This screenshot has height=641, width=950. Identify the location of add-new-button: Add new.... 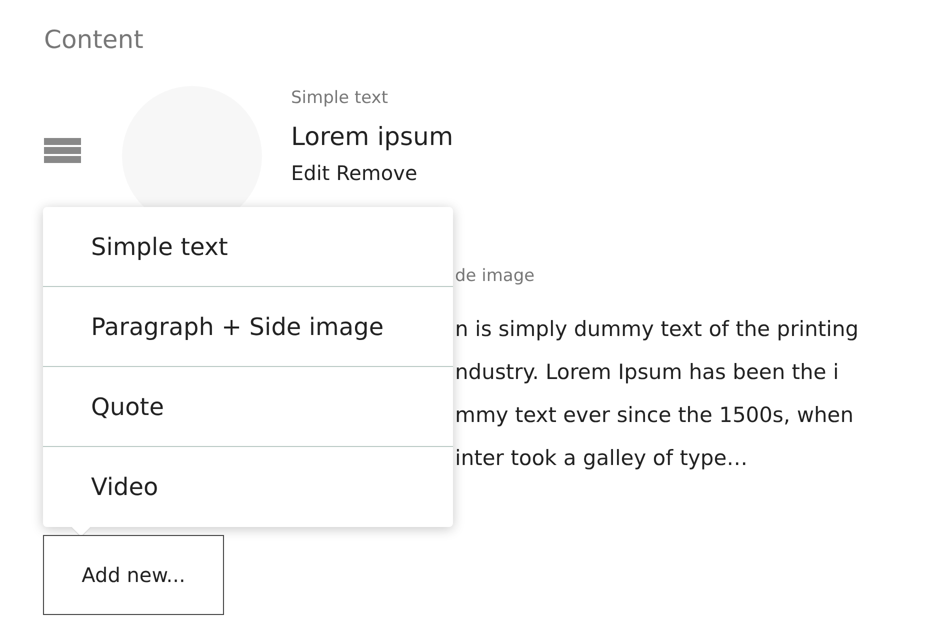
(133, 575).